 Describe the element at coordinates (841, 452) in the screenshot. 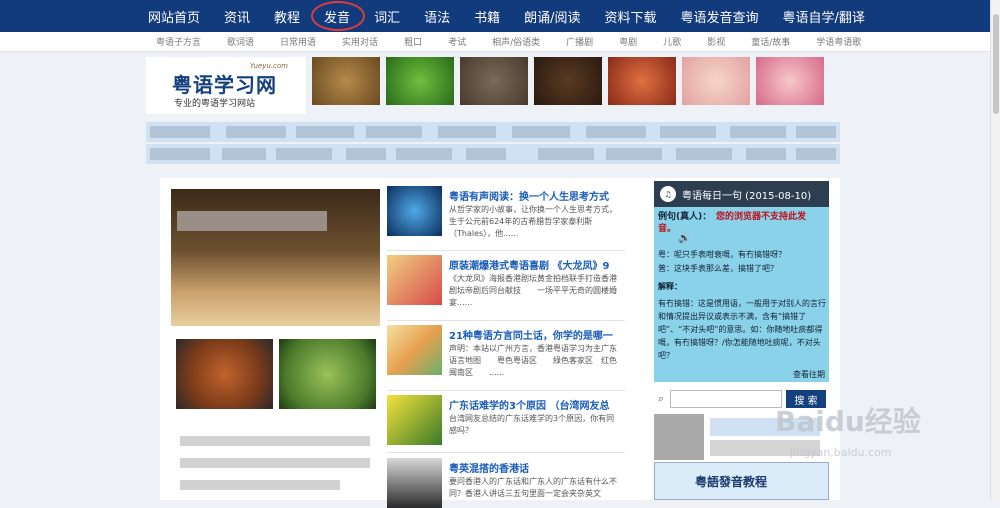

I see `watermark-url: jingyan.baidu.com` at that location.